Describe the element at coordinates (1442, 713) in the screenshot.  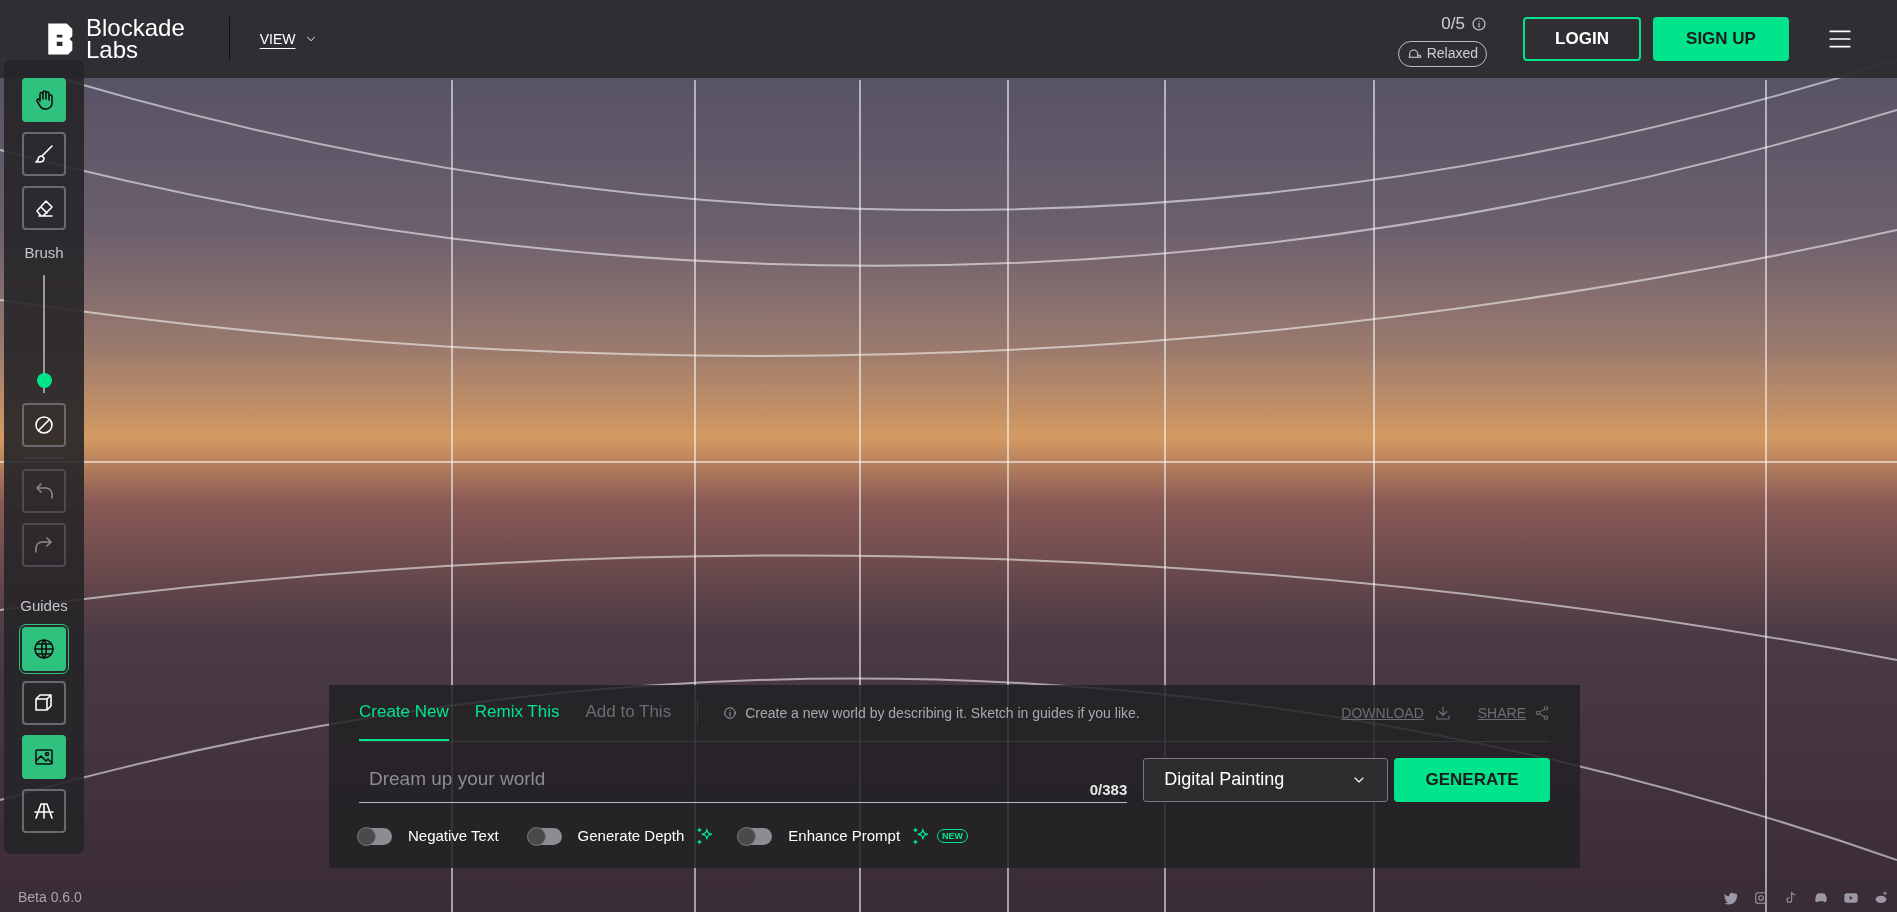
I see `download-icon` at that location.